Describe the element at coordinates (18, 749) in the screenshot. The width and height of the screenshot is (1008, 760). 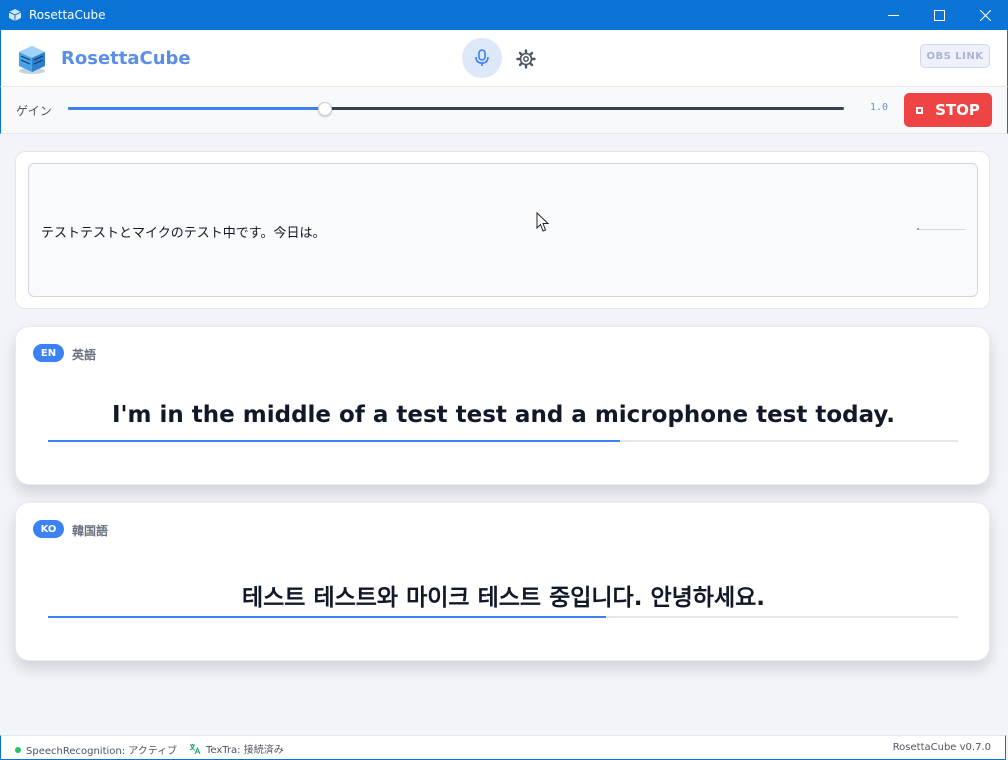
I see `status-dot` at that location.